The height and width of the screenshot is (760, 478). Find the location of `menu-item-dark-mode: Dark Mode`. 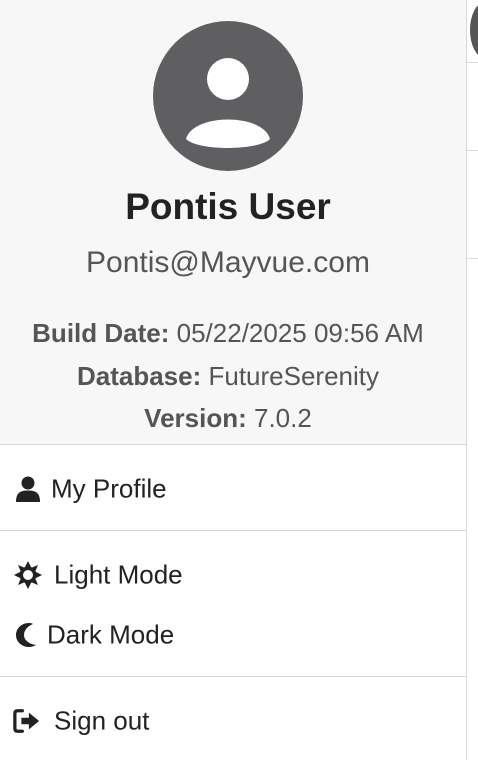

menu-item-dark-mode: Dark Mode is located at coordinates (233, 635).